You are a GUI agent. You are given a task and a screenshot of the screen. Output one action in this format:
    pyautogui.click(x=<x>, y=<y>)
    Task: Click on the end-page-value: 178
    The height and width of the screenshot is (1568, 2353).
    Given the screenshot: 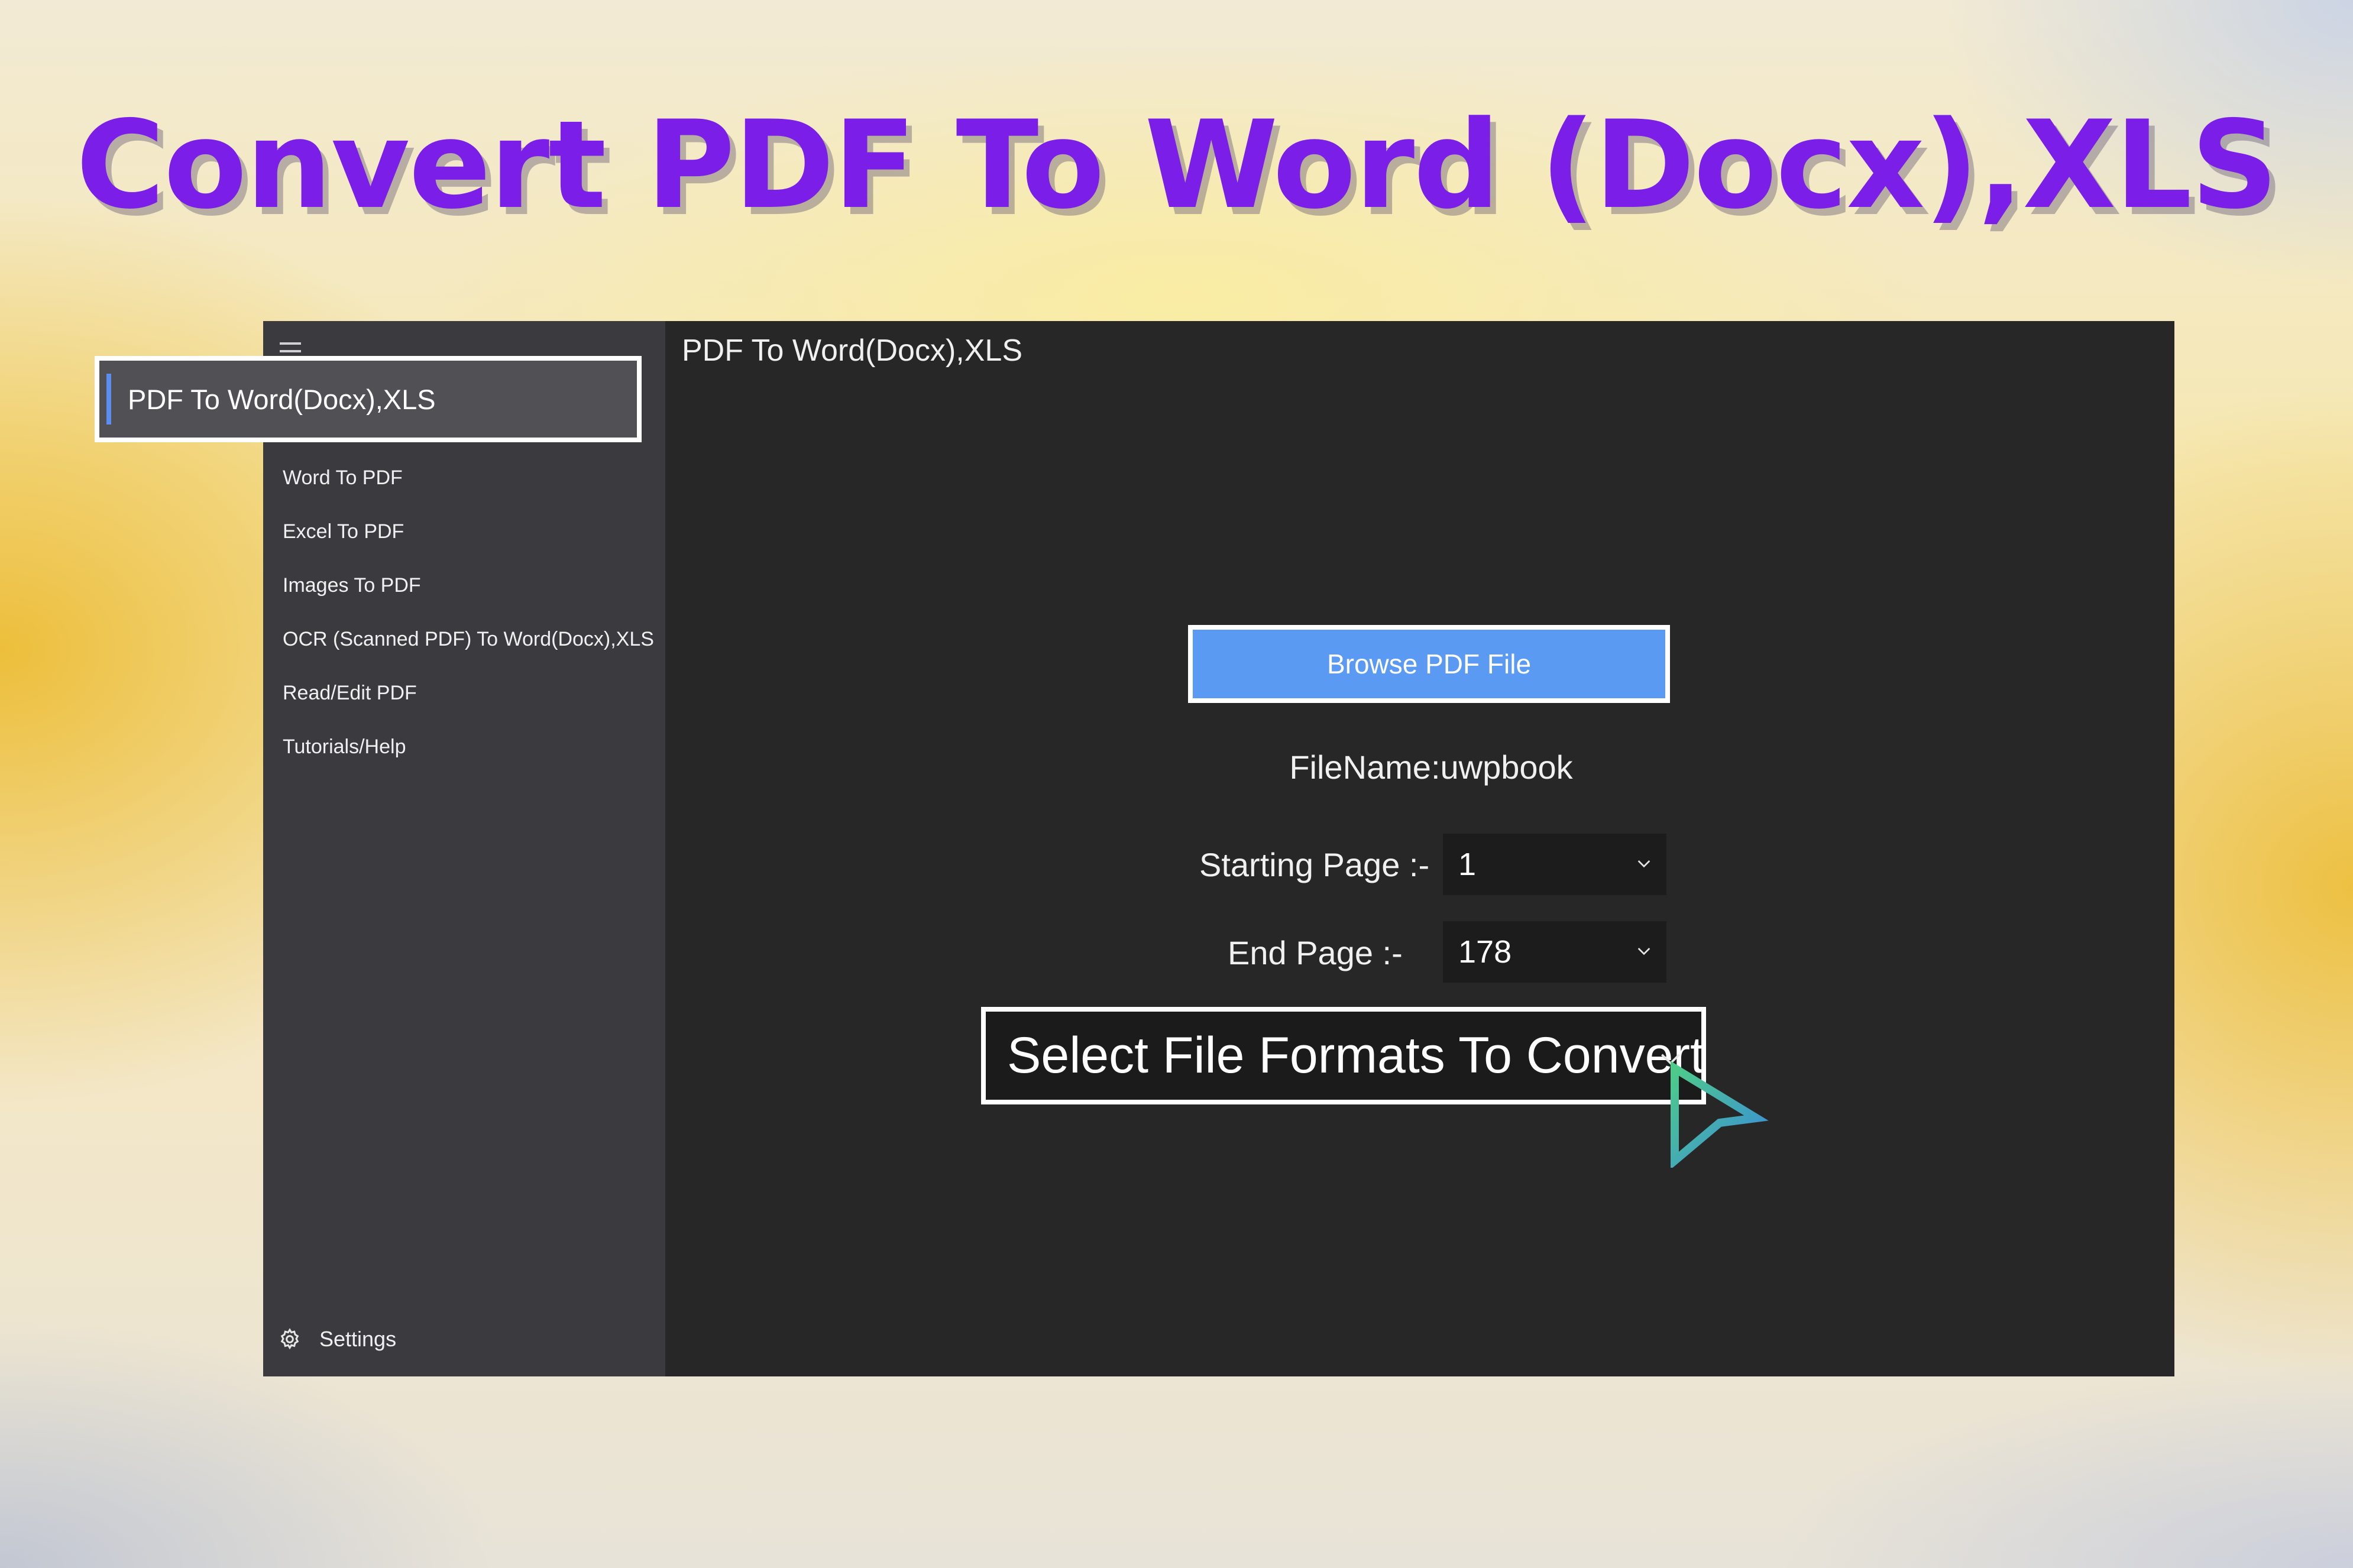 What is the action you would take?
    pyautogui.click(x=1485, y=952)
    